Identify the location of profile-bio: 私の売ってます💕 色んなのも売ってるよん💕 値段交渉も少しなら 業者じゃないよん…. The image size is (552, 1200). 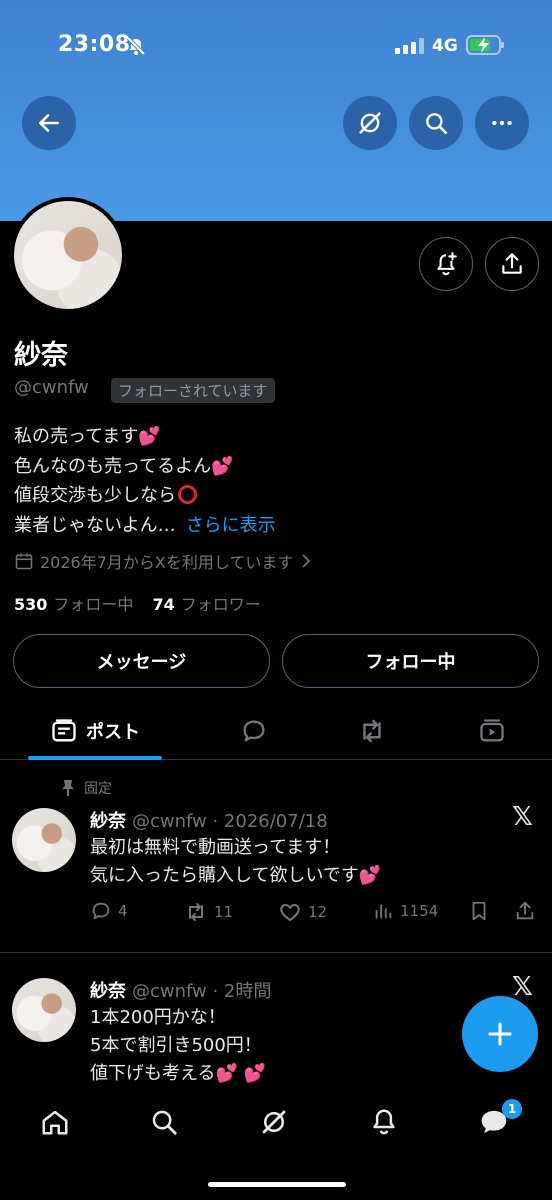
(145, 481).